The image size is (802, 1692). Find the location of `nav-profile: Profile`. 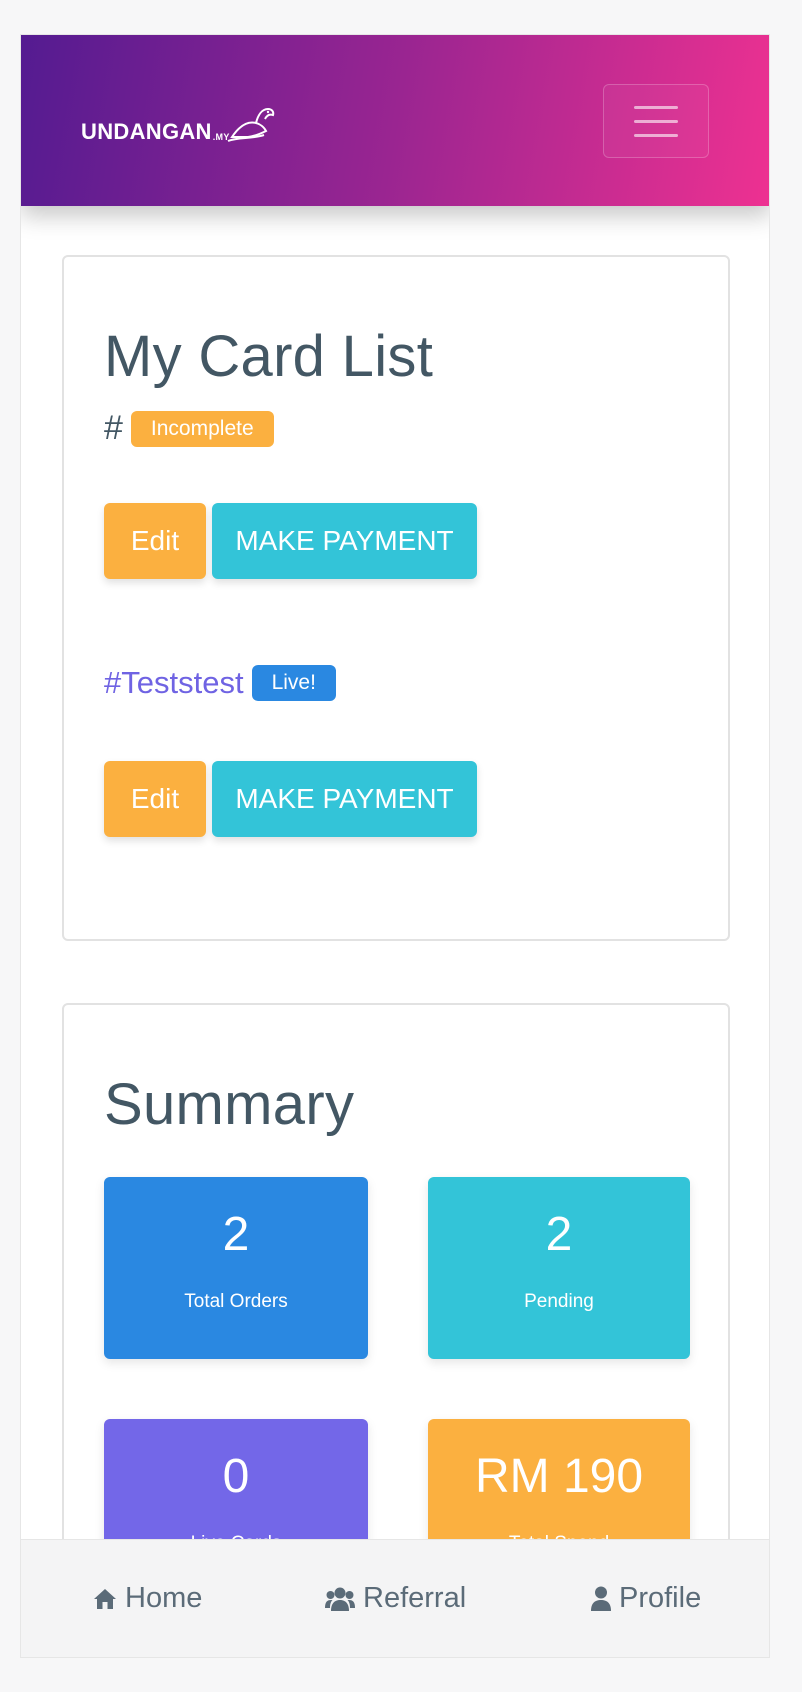

nav-profile: Profile is located at coordinates (646, 1598).